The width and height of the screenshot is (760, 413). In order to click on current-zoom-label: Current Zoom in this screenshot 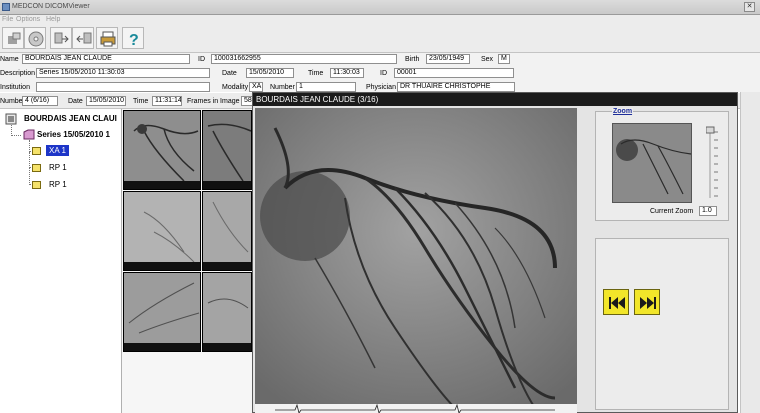, I will do `click(672, 211)`.